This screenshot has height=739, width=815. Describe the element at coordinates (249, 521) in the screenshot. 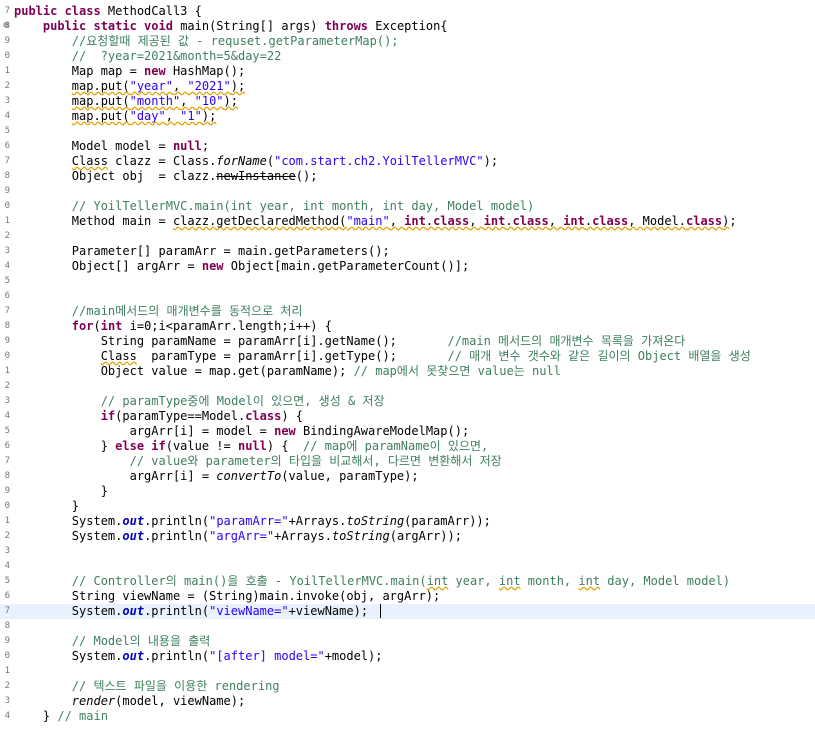

I see `code-token: "paramArr="` at that location.